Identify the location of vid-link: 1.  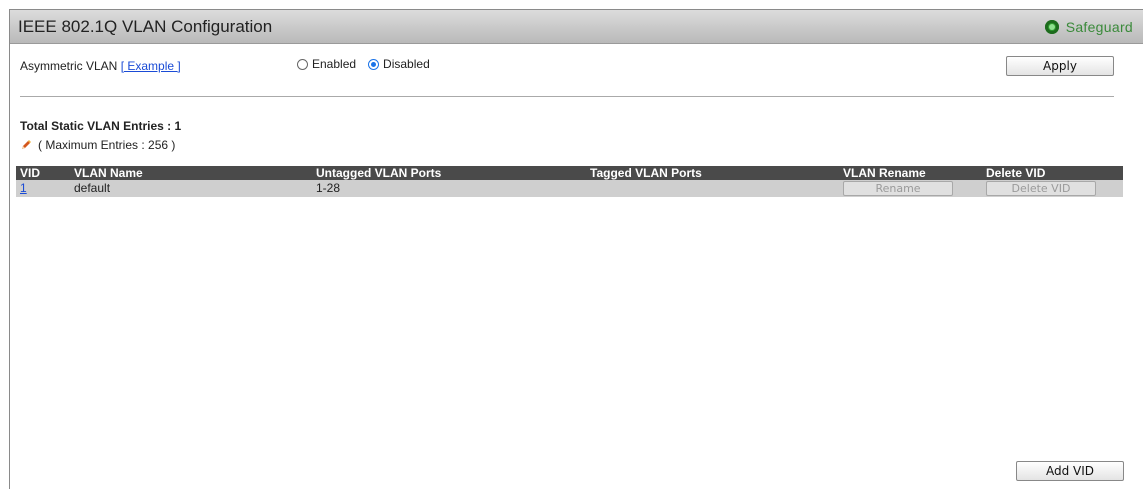
(23, 188).